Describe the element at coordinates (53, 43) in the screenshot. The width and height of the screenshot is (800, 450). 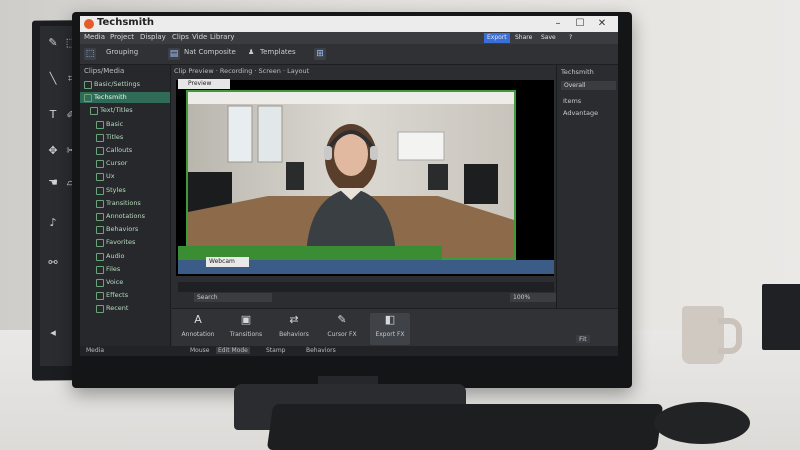
I see `brush-icon: ✎` at that location.